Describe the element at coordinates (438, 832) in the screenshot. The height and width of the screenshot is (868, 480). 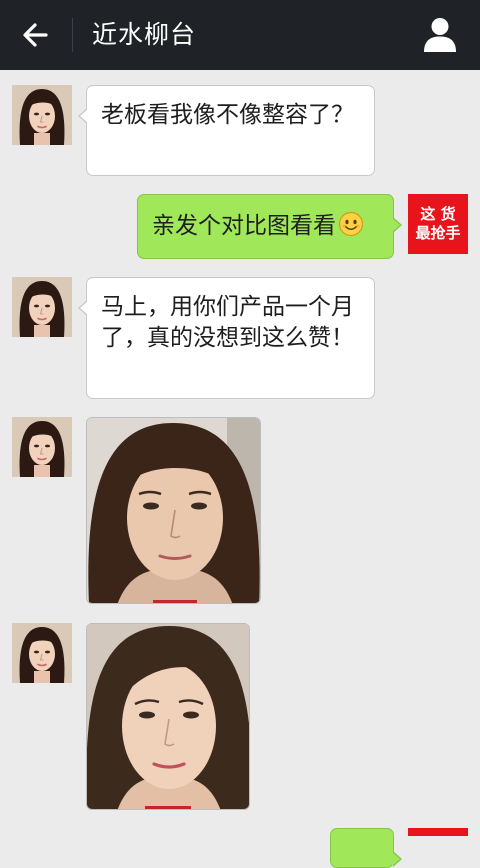
I see `self-avatar` at that location.